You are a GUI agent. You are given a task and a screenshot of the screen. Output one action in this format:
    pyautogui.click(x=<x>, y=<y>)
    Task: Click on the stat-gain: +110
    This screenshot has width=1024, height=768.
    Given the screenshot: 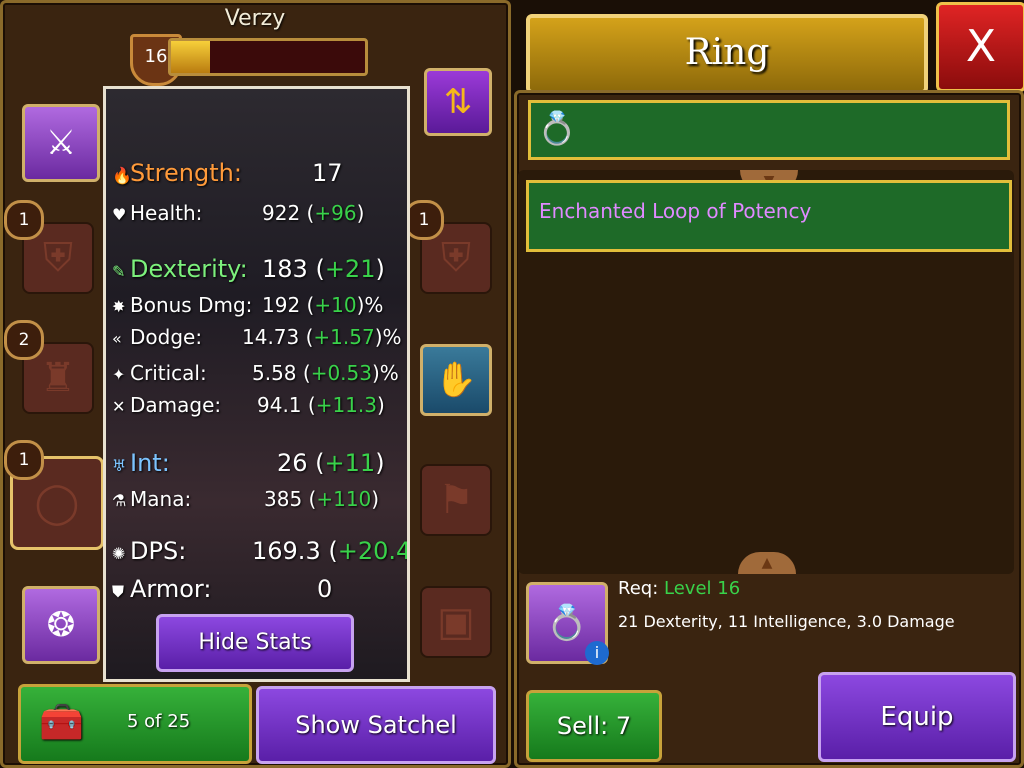 What is the action you would take?
    pyautogui.click(x=344, y=499)
    